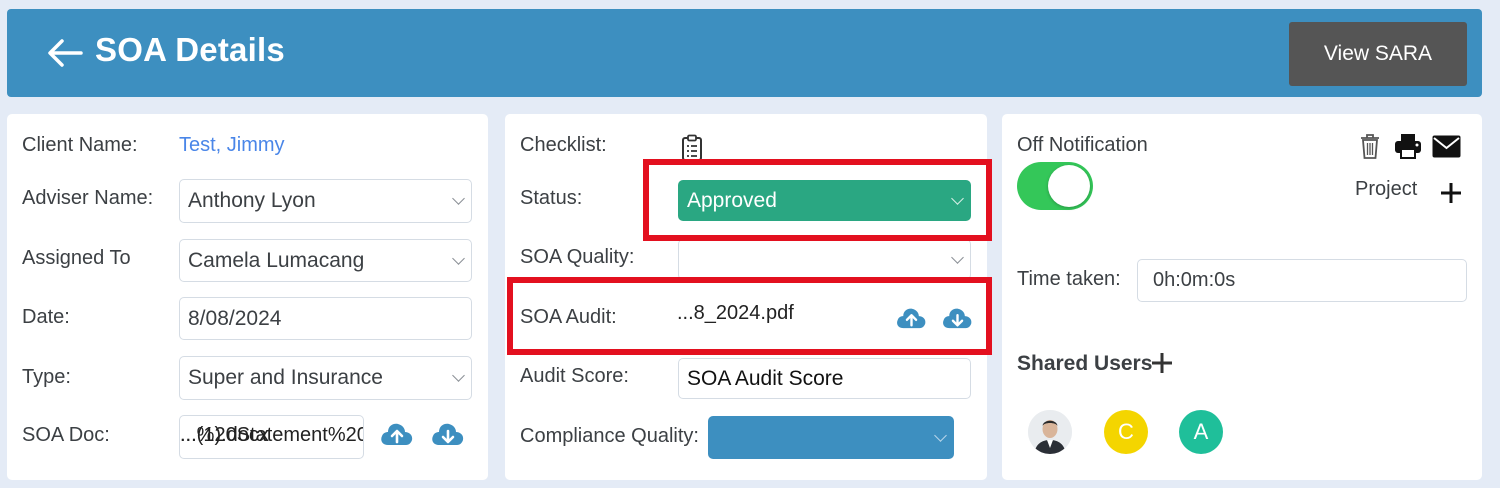  What do you see at coordinates (563, 145) in the screenshot?
I see `checklist-label: Checklist:` at bounding box center [563, 145].